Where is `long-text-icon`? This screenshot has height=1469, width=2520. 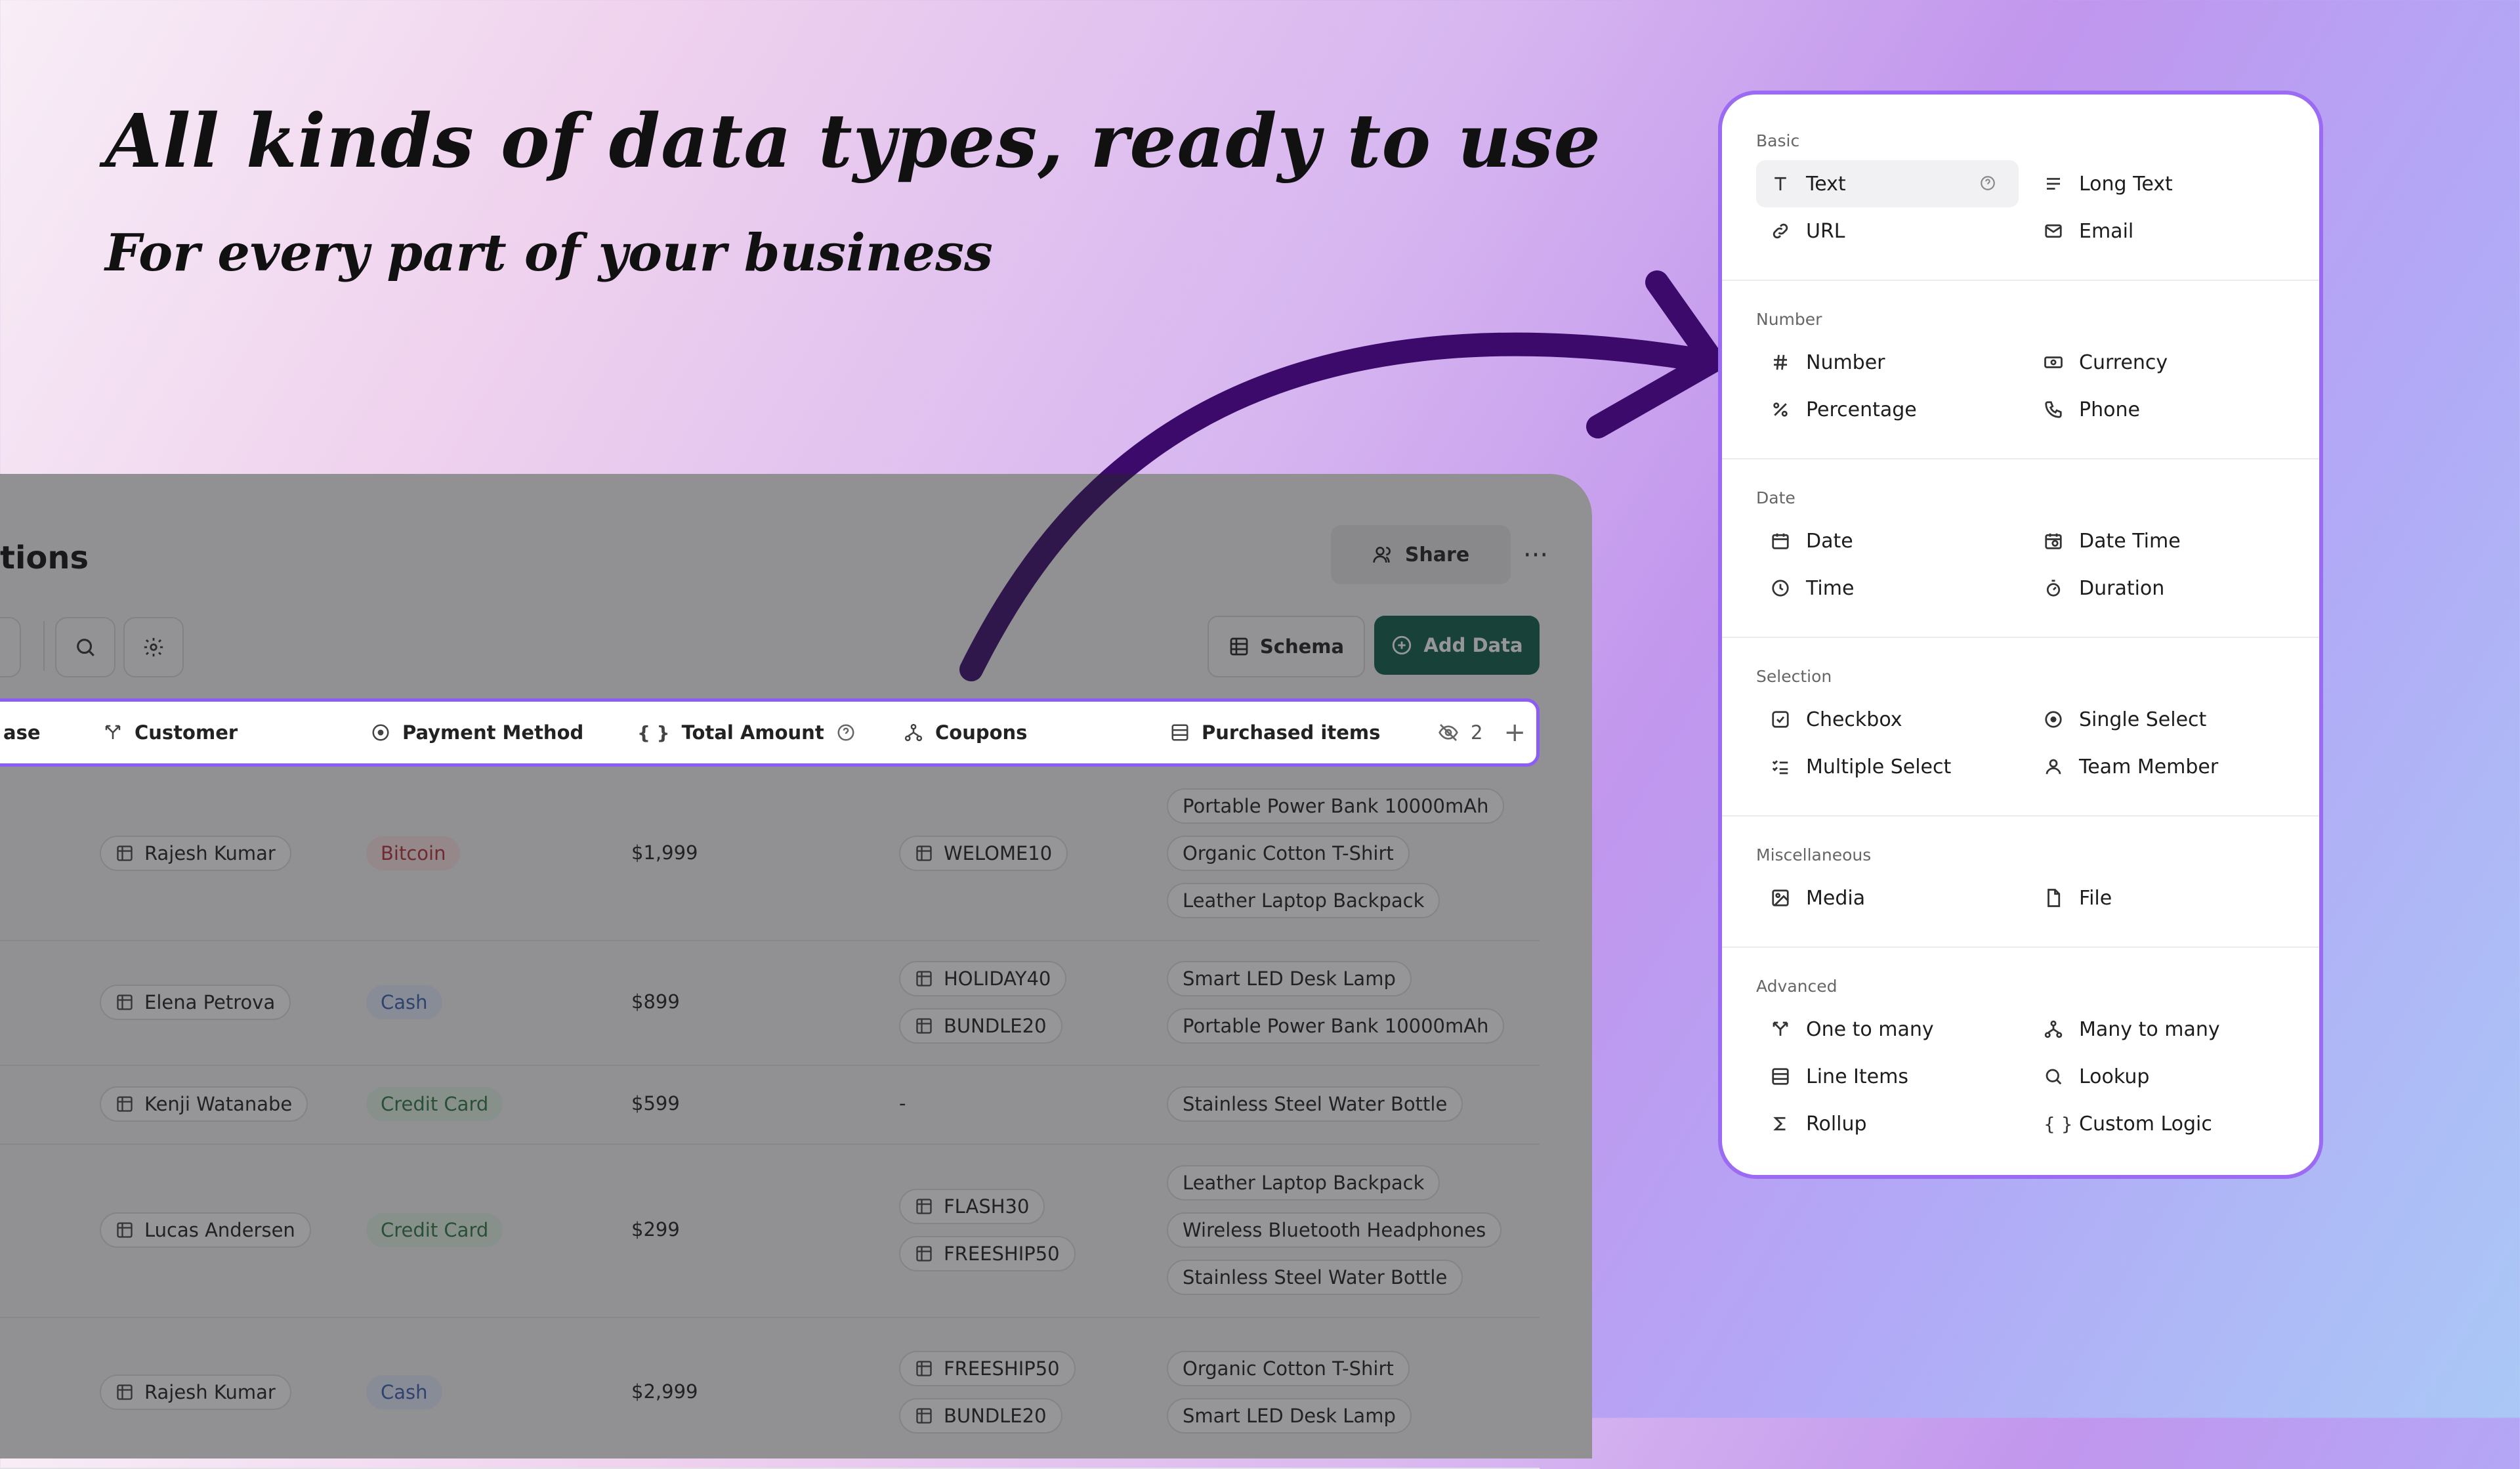
long-text-icon is located at coordinates (2053, 184).